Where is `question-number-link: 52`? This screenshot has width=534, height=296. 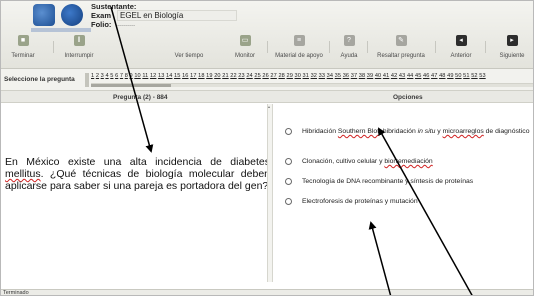 question-number-link: 52 is located at coordinates (474, 76).